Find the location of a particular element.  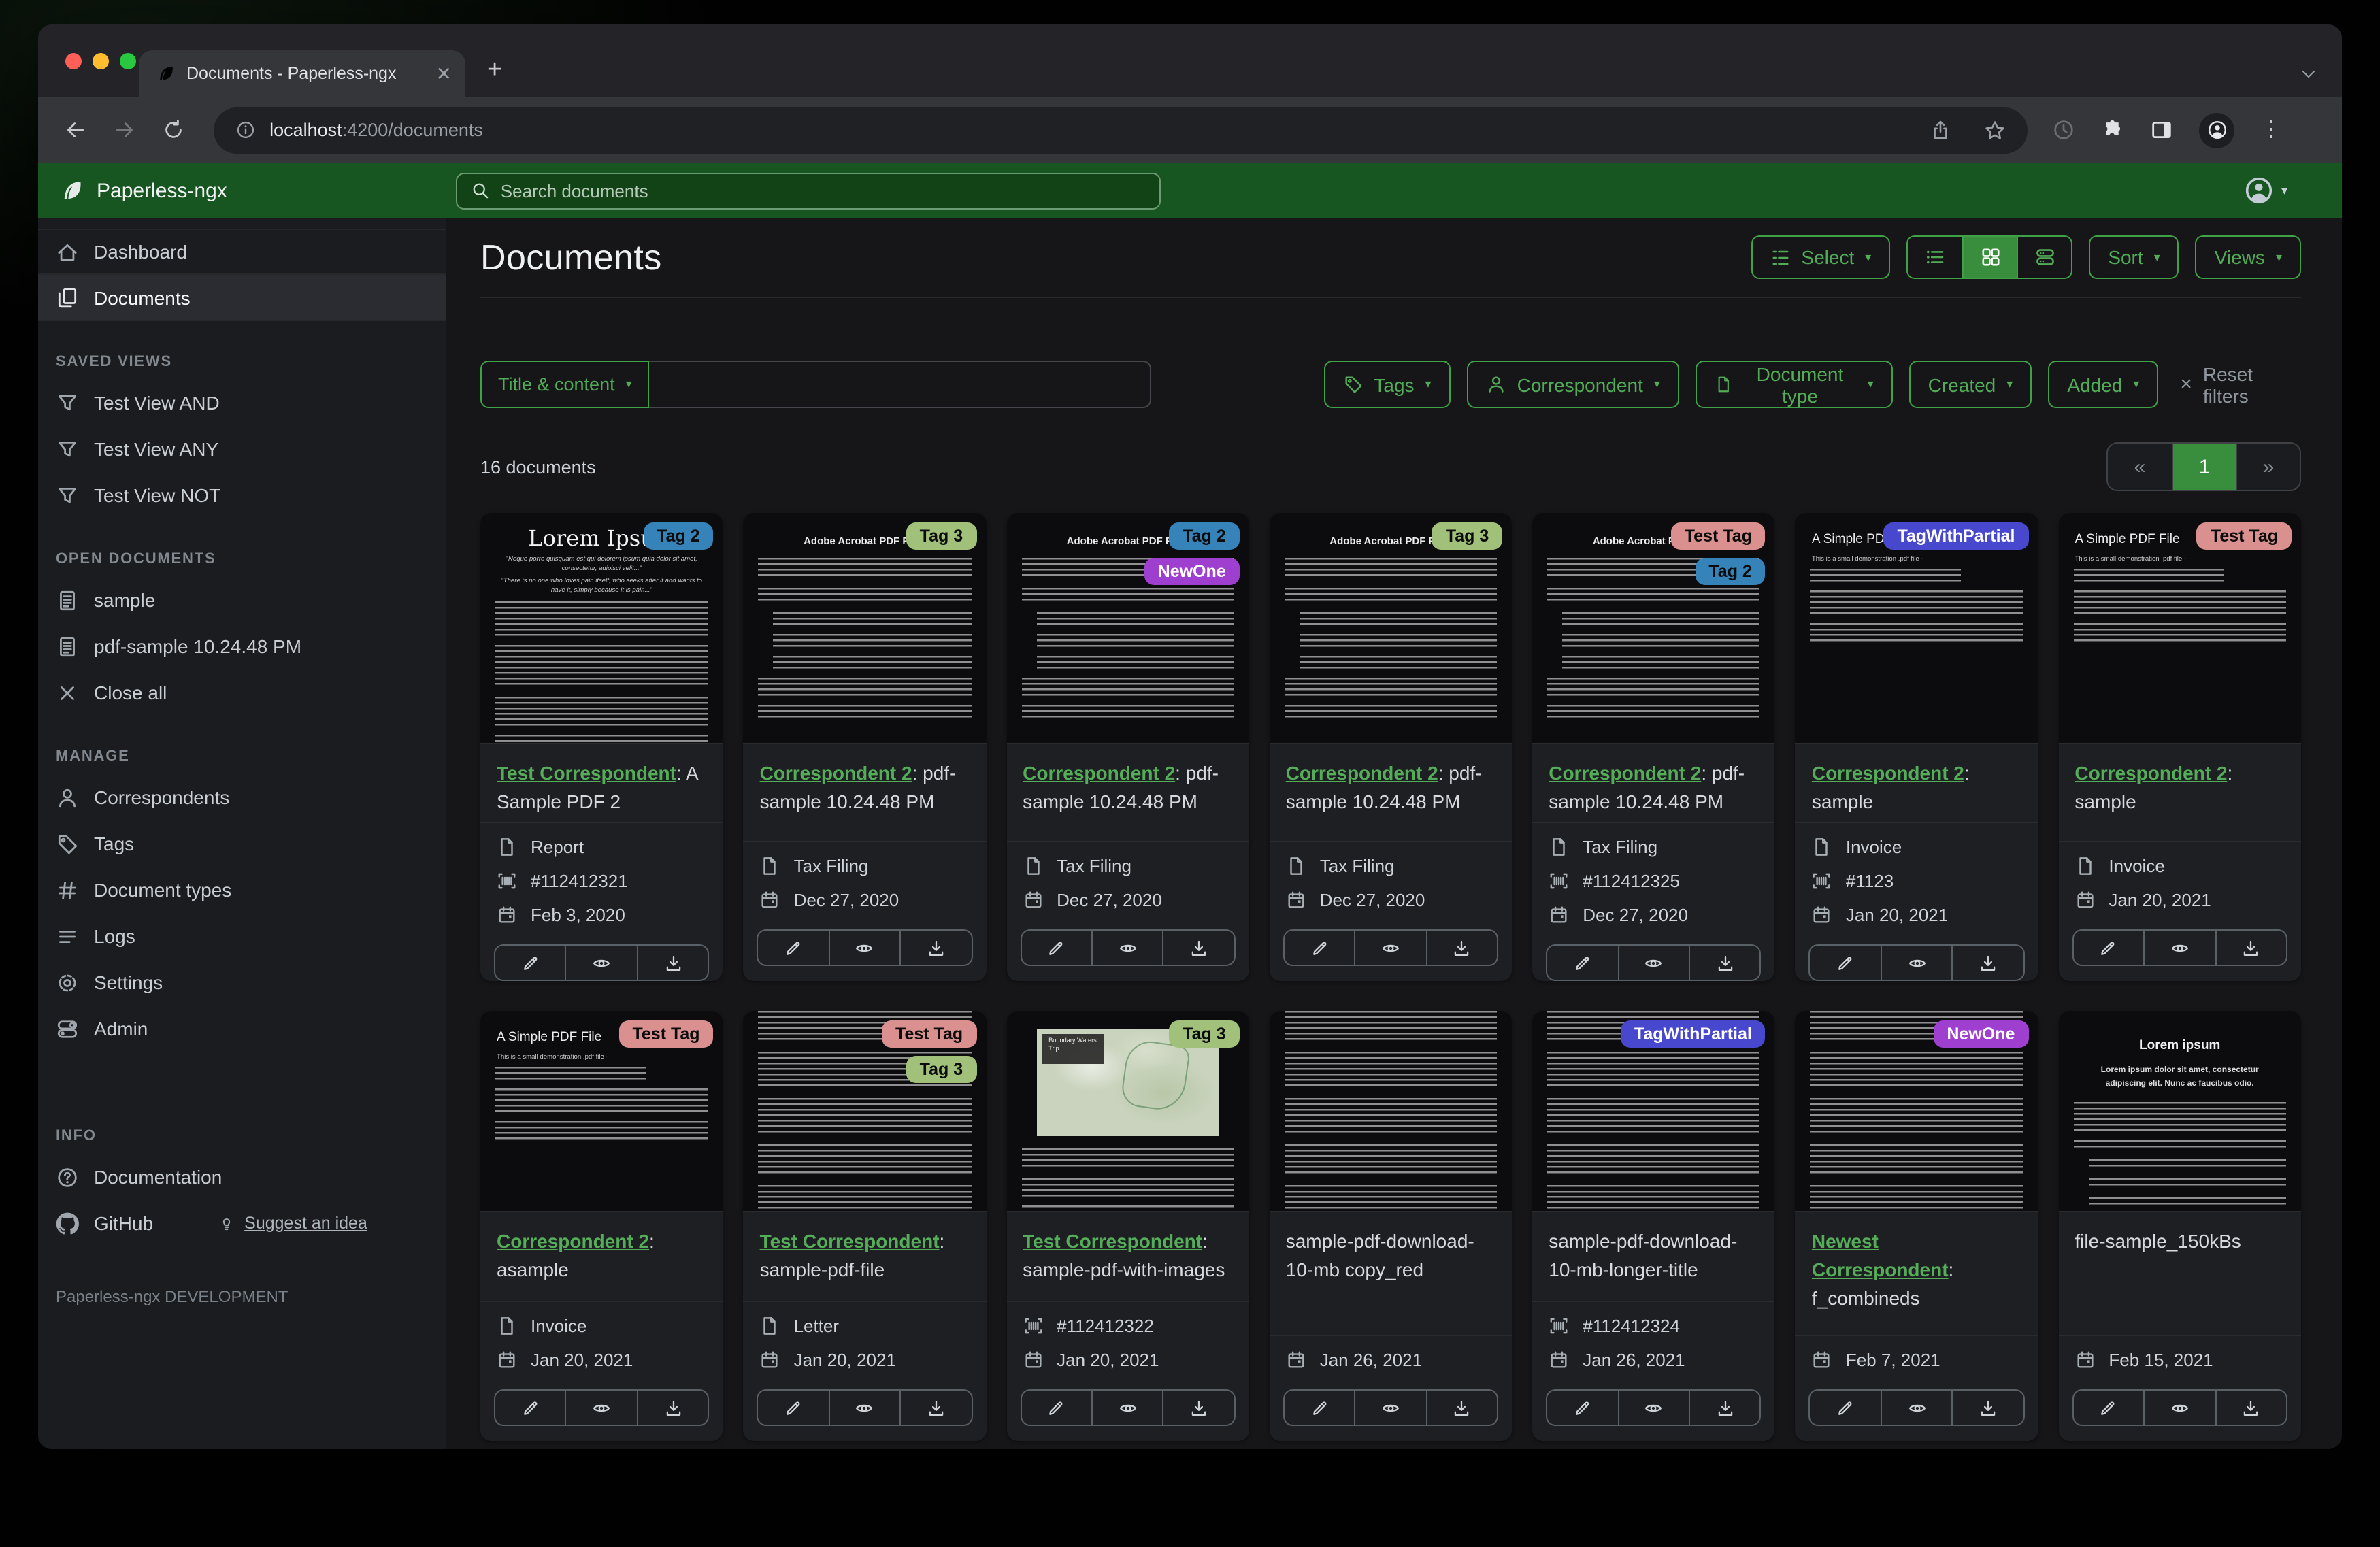

sidebar-item-tags: Tags is located at coordinates (242, 843).